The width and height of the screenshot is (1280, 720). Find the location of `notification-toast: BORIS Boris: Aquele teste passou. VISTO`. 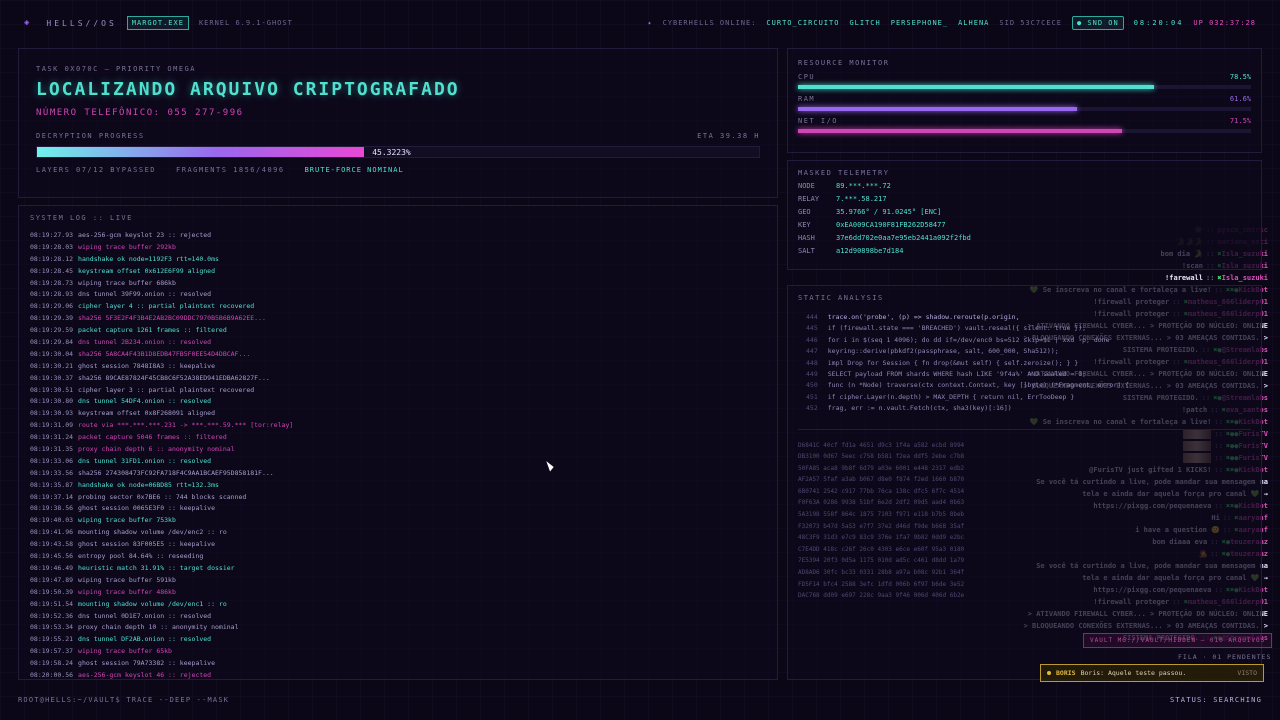

notification-toast: BORIS Boris: Aquele teste passou. VISTO is located at coordinates (1152, 673).